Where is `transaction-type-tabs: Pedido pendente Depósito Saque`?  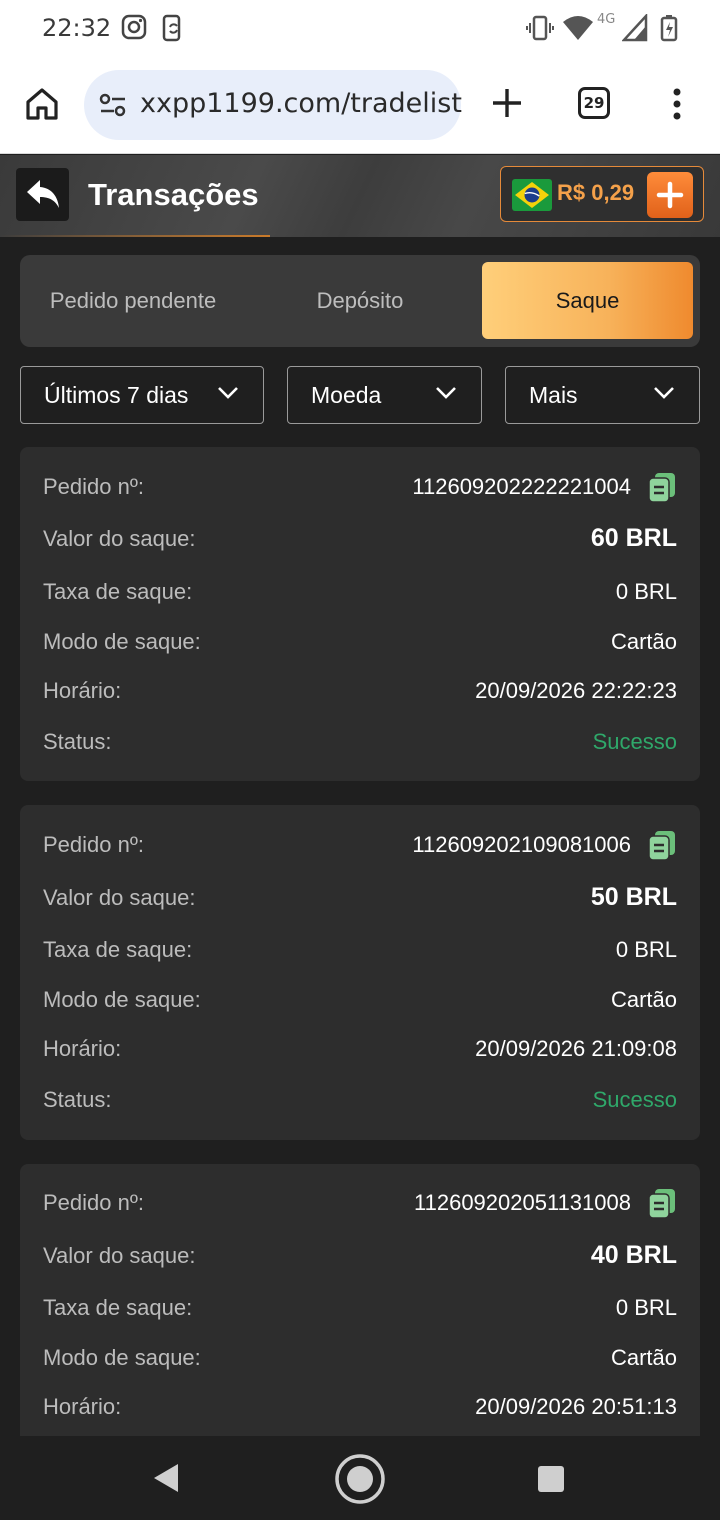 transaction-type-tabs: Pedido pendente Depósito Saque is located at coordinates (360, 301).